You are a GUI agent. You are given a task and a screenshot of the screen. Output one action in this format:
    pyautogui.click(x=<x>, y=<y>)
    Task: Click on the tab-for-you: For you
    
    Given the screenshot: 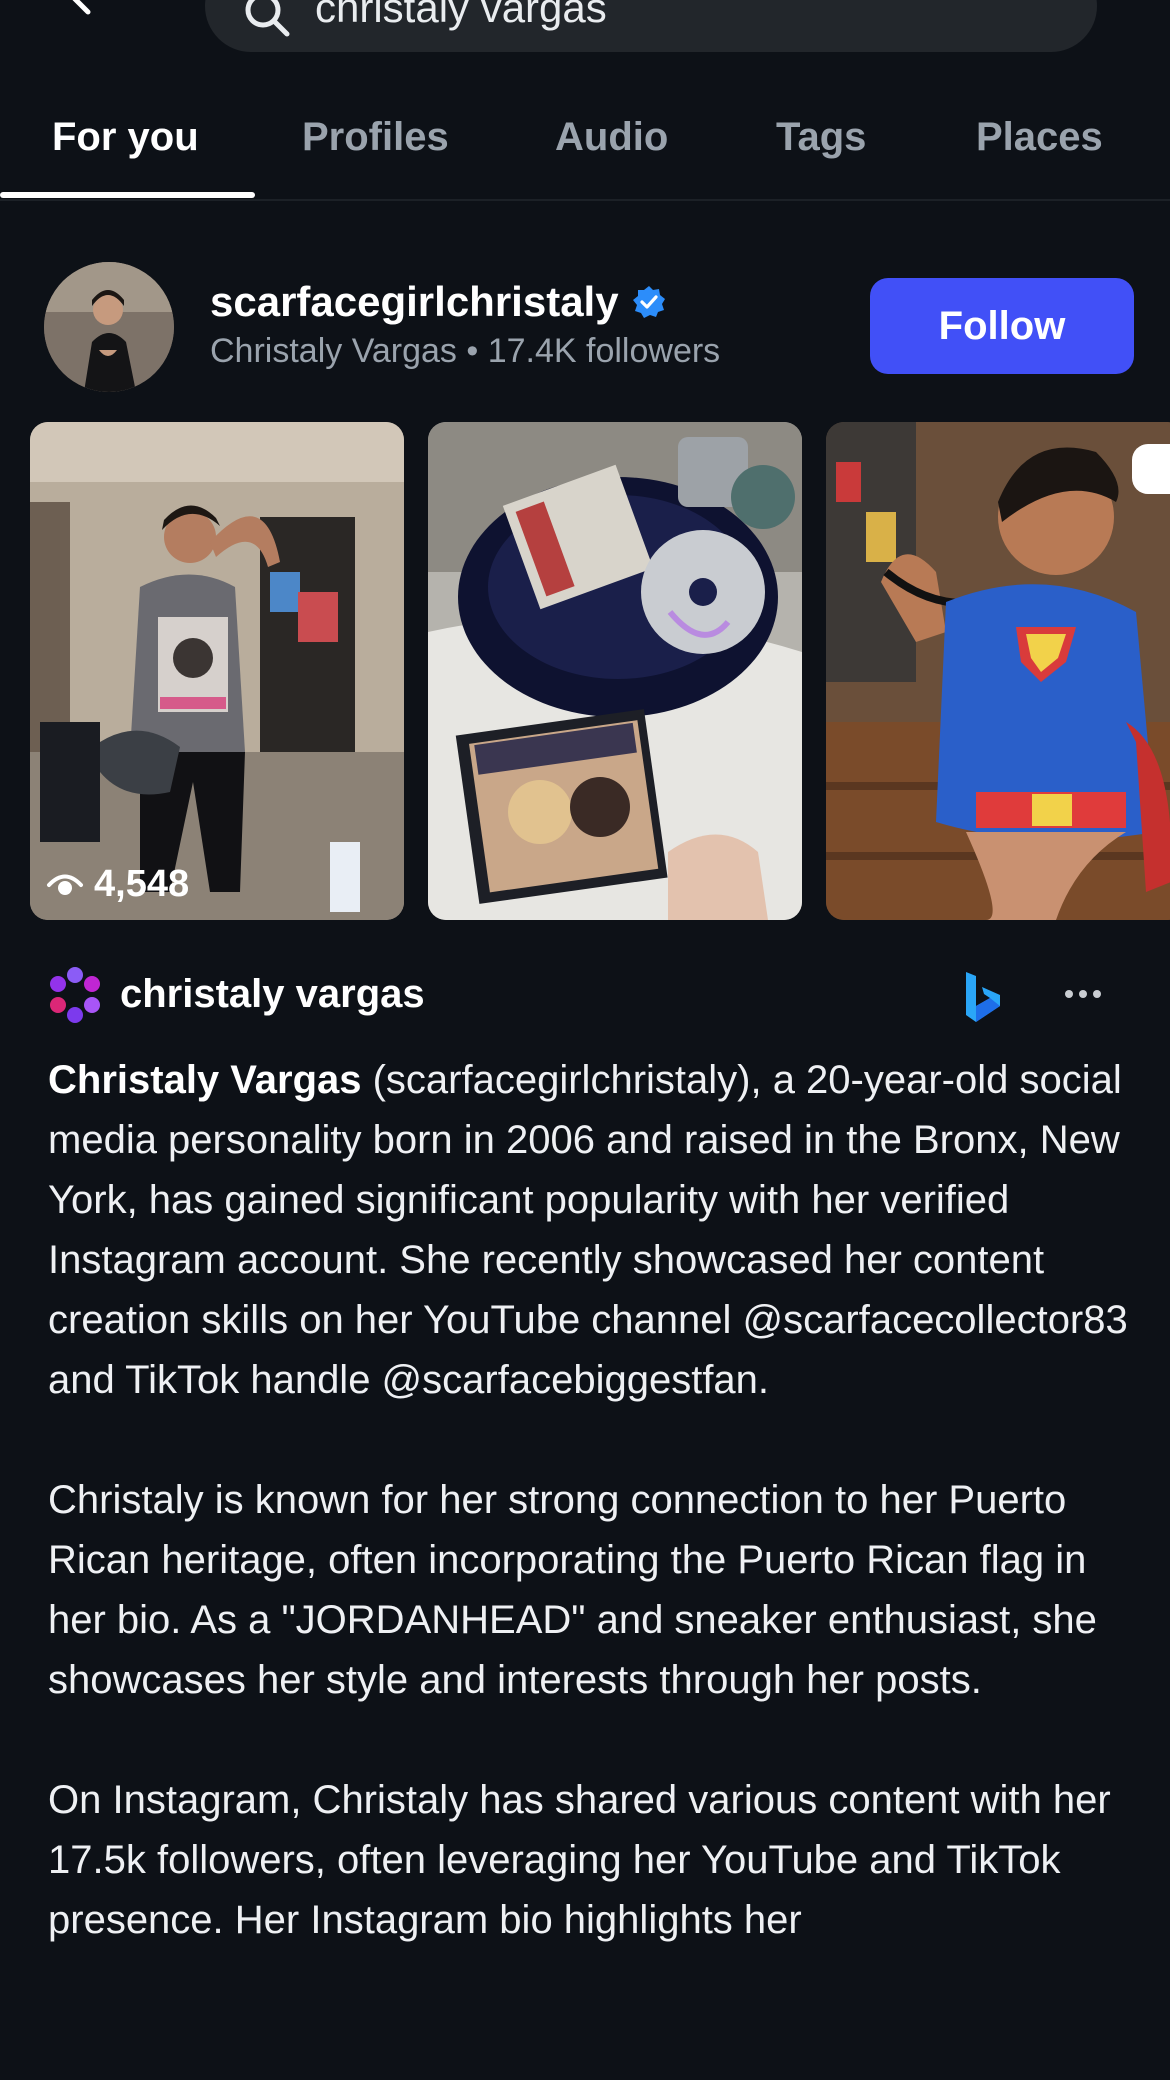 What is the action you would take?
    pyautogui.click(x=125, y=137)
    